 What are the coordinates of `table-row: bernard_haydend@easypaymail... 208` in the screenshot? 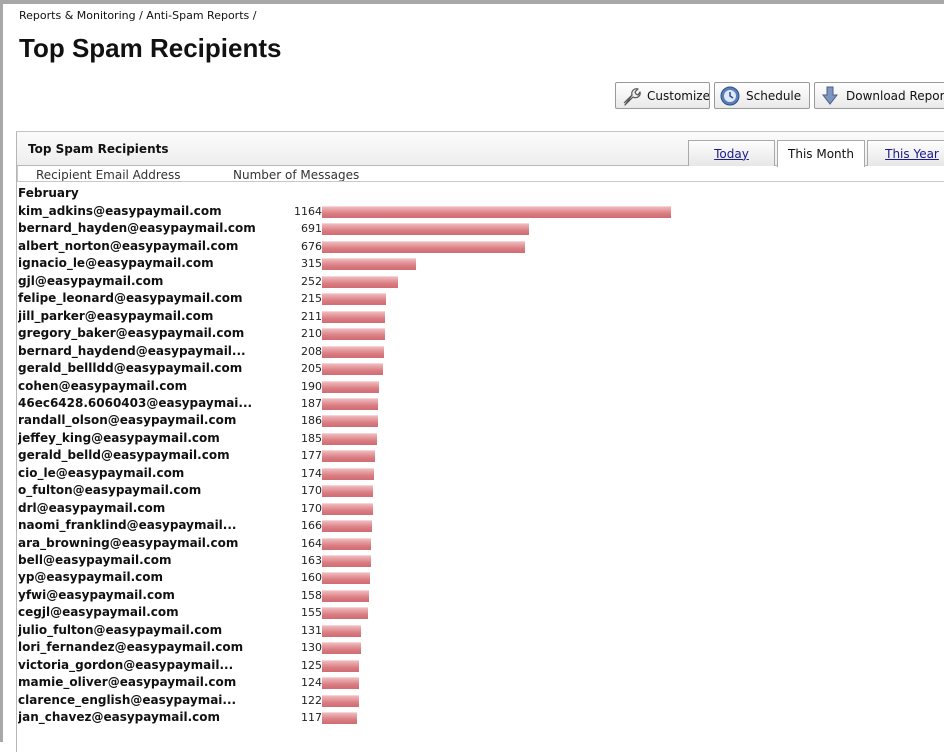 It's located at (368, 351).